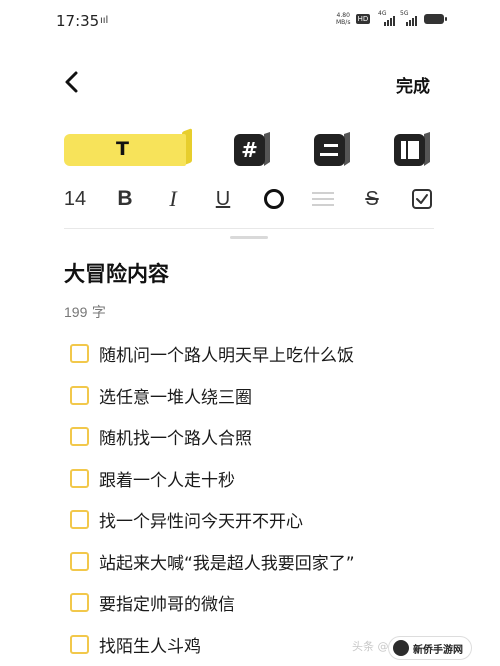 This screenshot has height=666, width=500. I want to click on word-count: 199 字, so click(85, 312).